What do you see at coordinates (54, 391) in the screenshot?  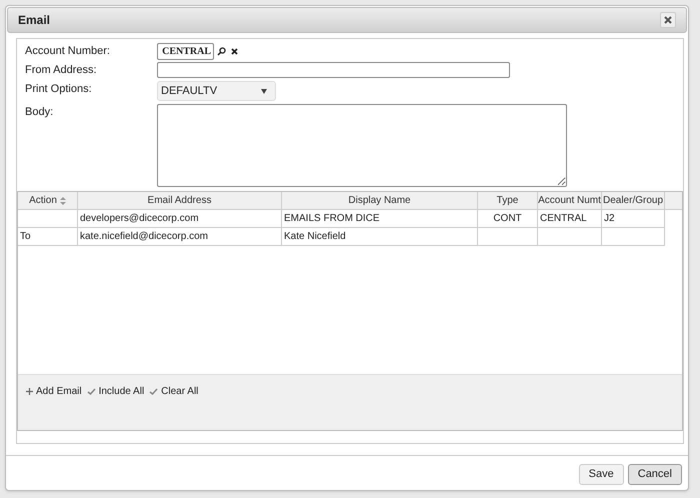 I see `toolbar-button: Add Email` at bounding box center [54, 391].